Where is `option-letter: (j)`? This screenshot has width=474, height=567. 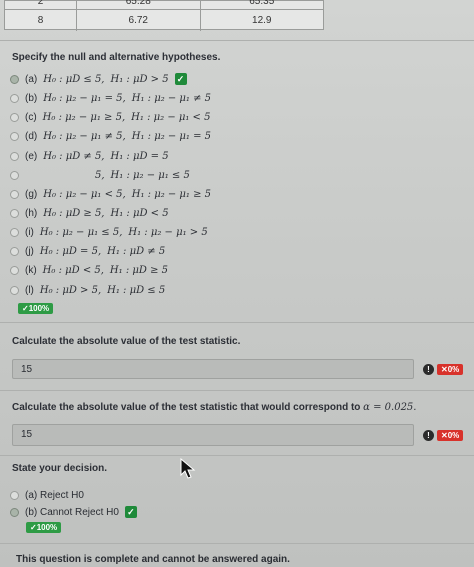 option-letter: (j) is located at coordinates (29, 251).